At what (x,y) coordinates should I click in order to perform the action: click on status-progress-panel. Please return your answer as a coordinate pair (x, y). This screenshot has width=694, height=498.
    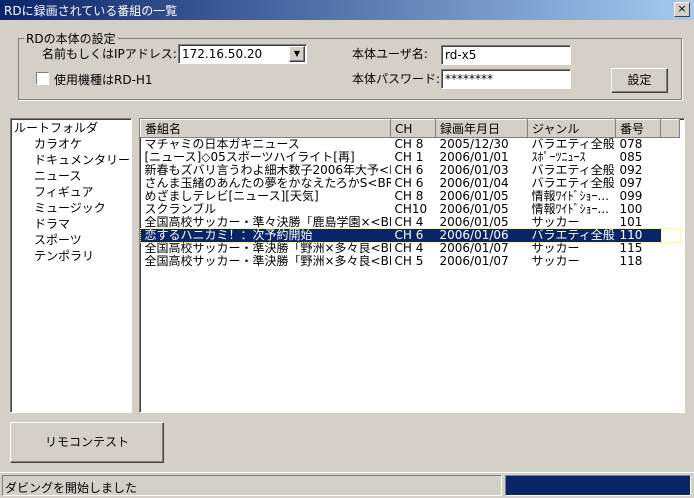
    Looking at the image, I should click on (598, 485).